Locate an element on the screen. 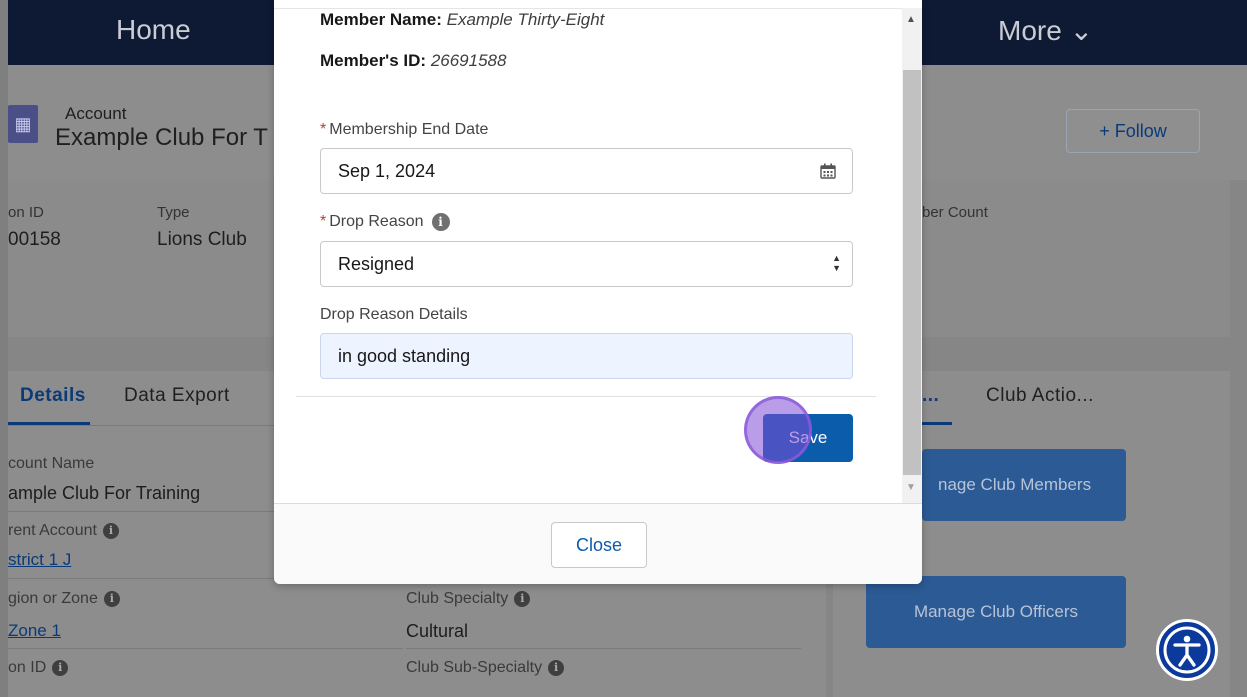 Image resolution: width=1247 pixels, height=697 pixels. member-id-value: 26691588 is located at coordinates (468, 60).